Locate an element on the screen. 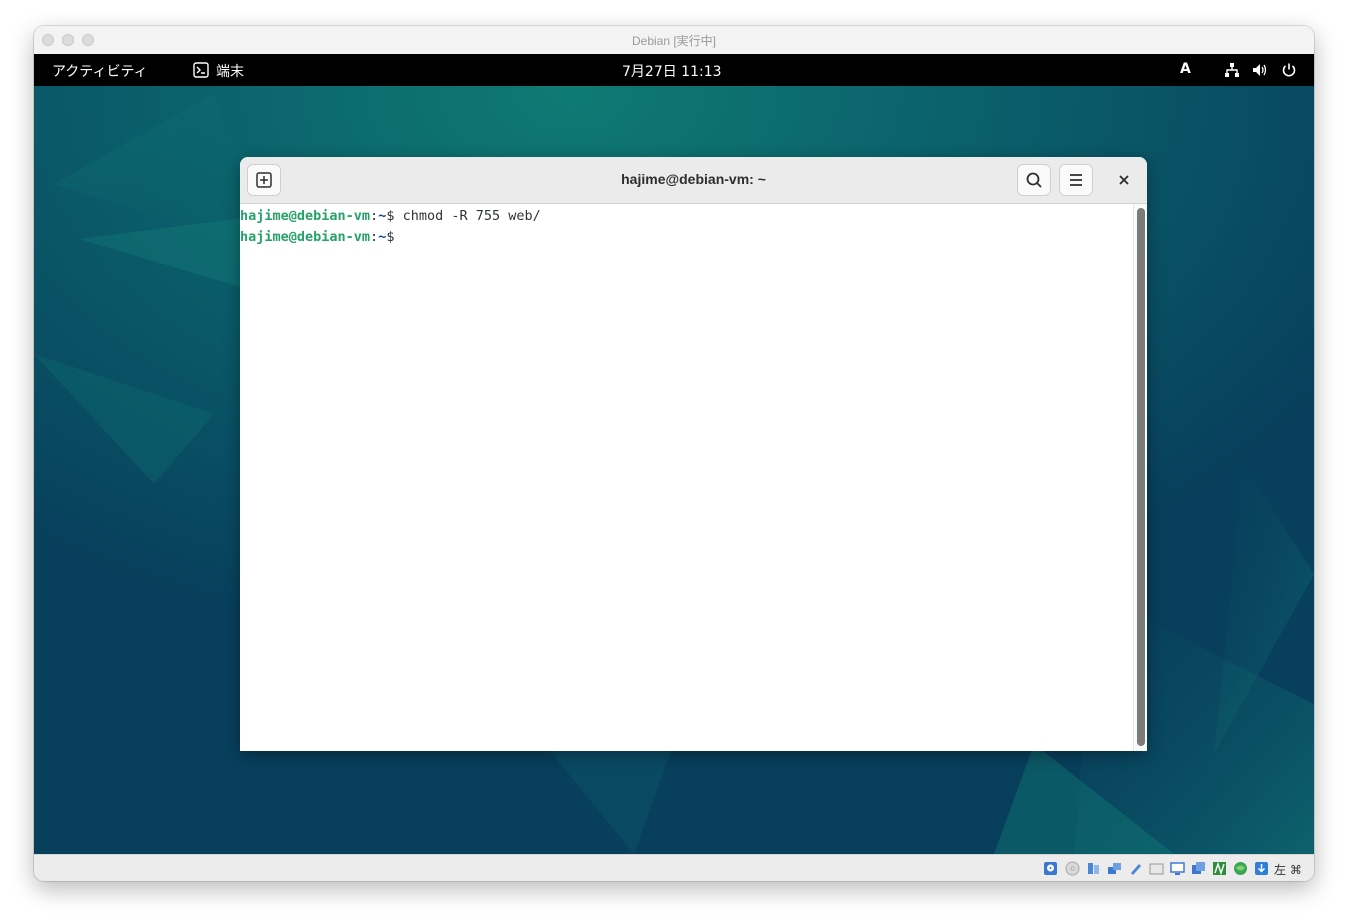 The image size is (1348, 923). terminal-line: hajime@debian-vm:~$ chmod -R 755 web/ is located at coordinates (390, 216).